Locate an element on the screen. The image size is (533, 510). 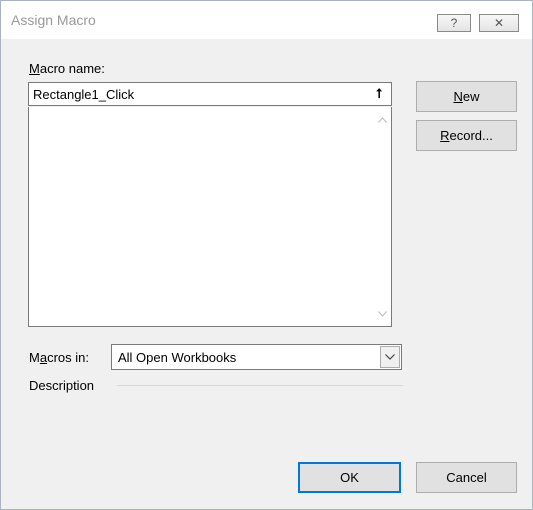
chevron-down-icon is located at coordinates (390, 357).